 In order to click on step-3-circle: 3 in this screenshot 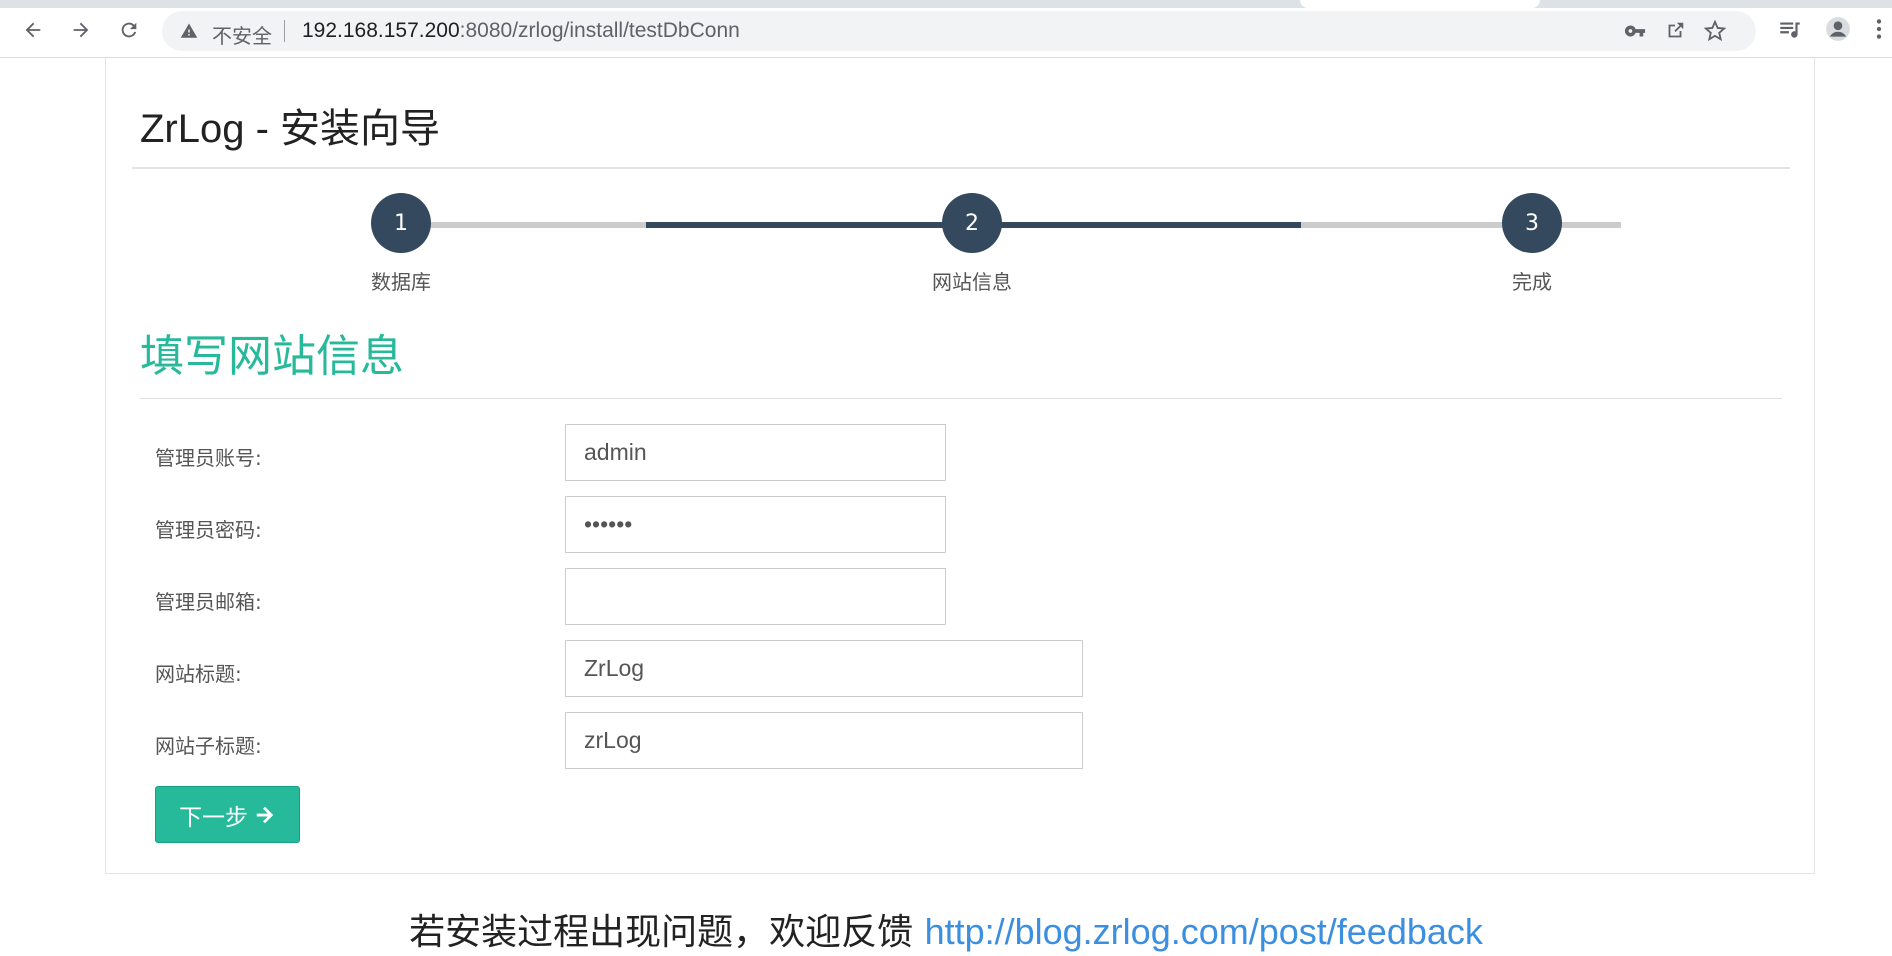, I will do `click(1532, 223)`.